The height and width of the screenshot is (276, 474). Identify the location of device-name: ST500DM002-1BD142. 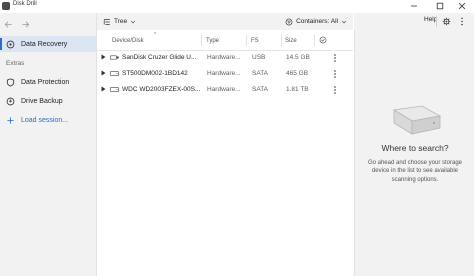
(155, 73).